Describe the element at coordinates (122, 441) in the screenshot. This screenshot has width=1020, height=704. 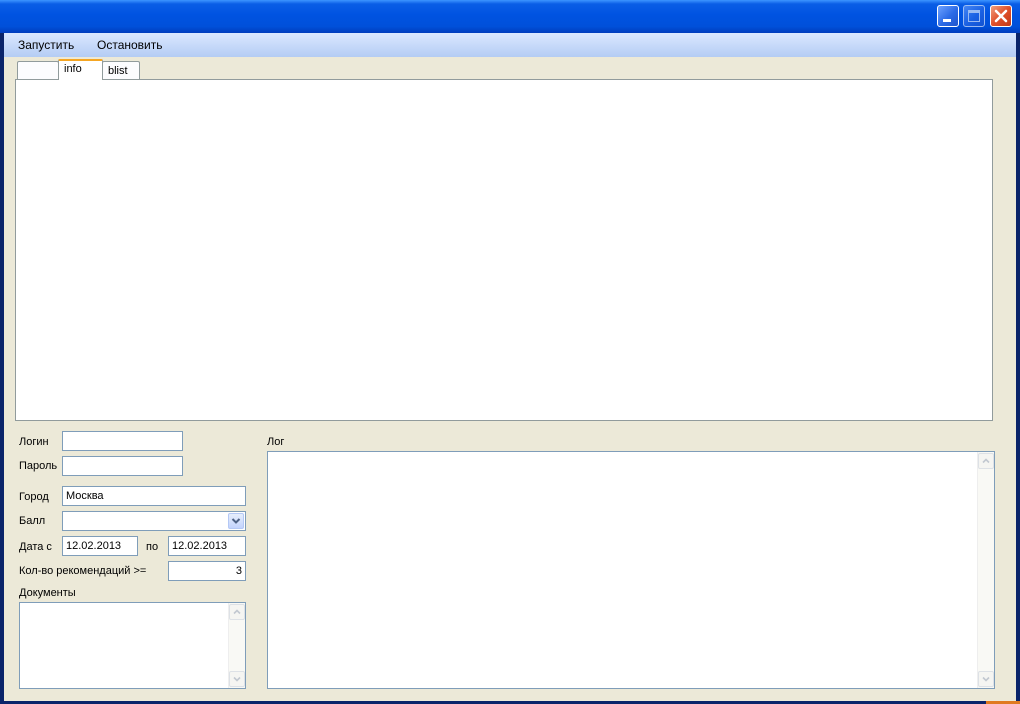
I see `login-input` at that location.